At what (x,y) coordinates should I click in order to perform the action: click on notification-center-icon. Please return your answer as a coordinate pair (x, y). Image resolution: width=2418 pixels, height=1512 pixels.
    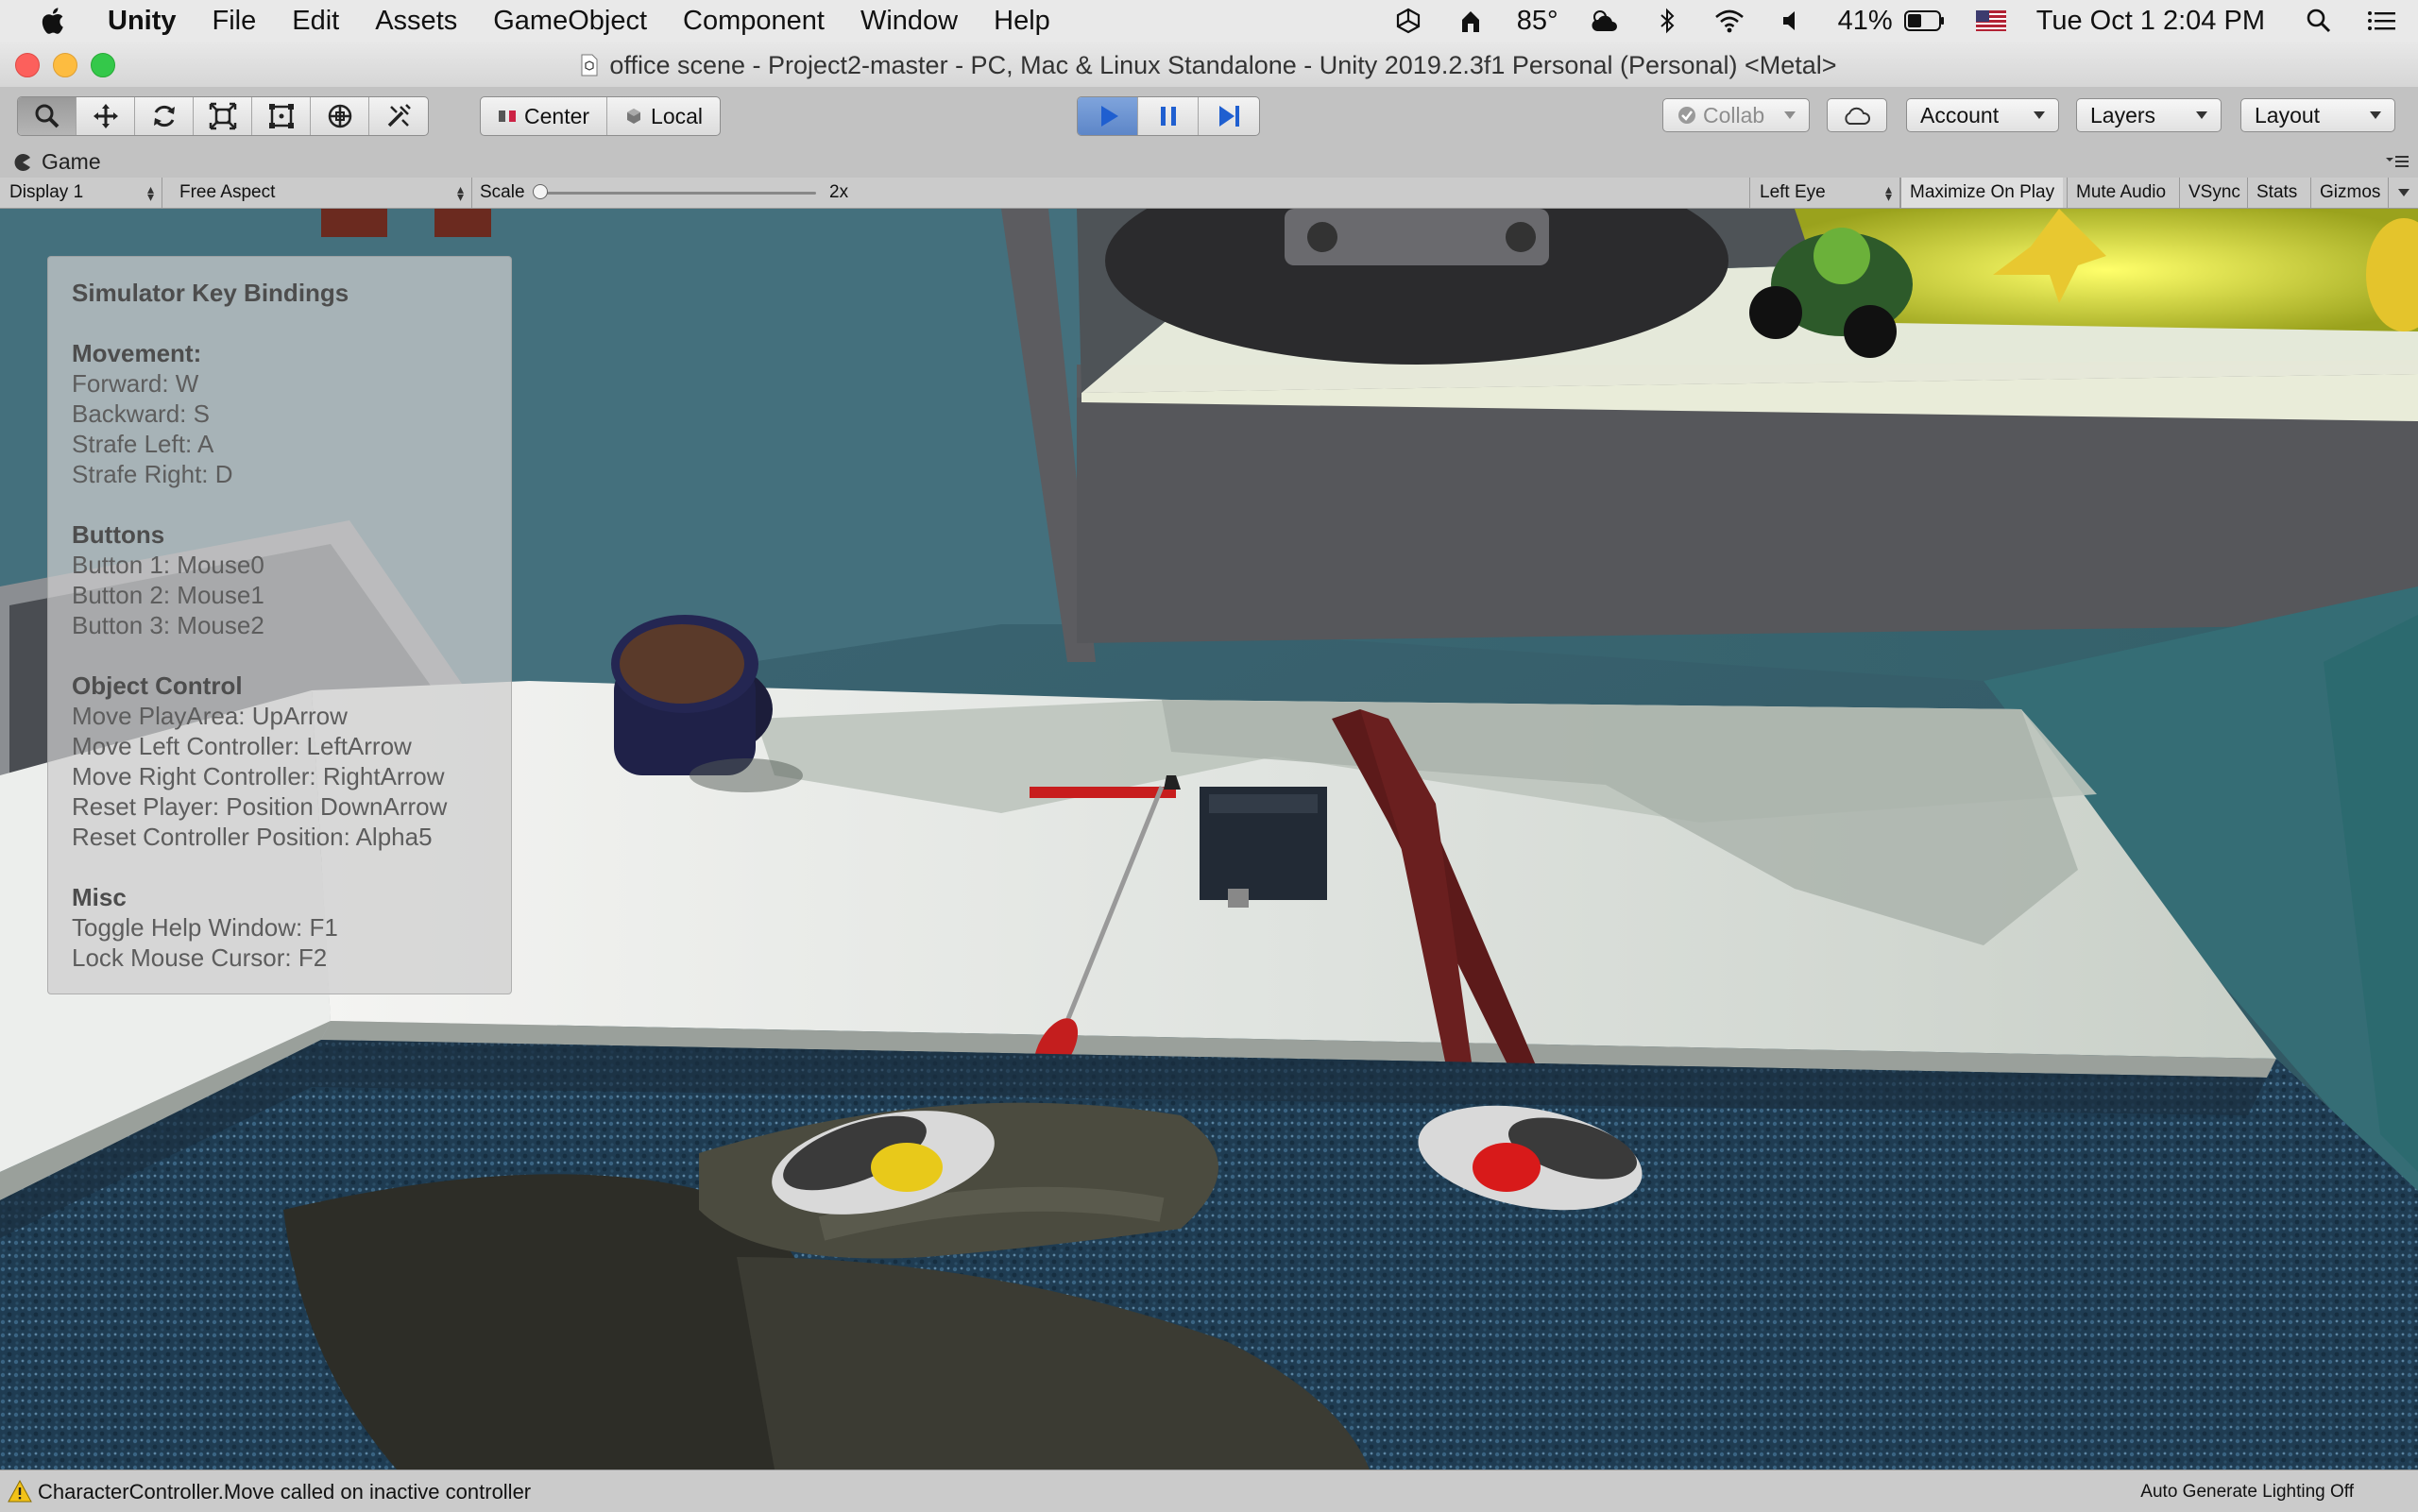
    Looking at the image, I should click on (2381, 21).